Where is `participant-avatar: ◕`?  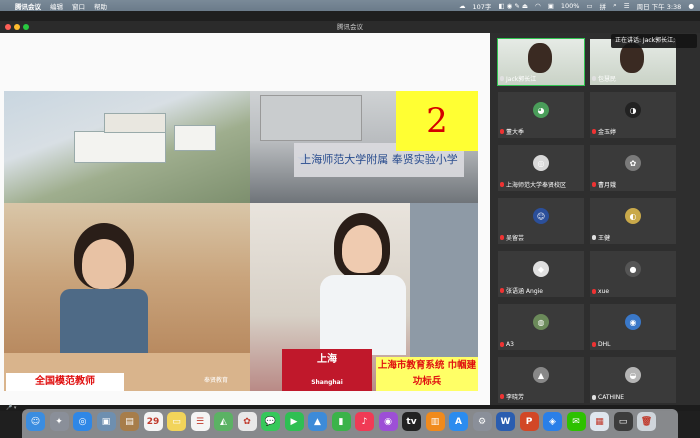
participant-avatar: ◕ is located at coordinates (541, 110).